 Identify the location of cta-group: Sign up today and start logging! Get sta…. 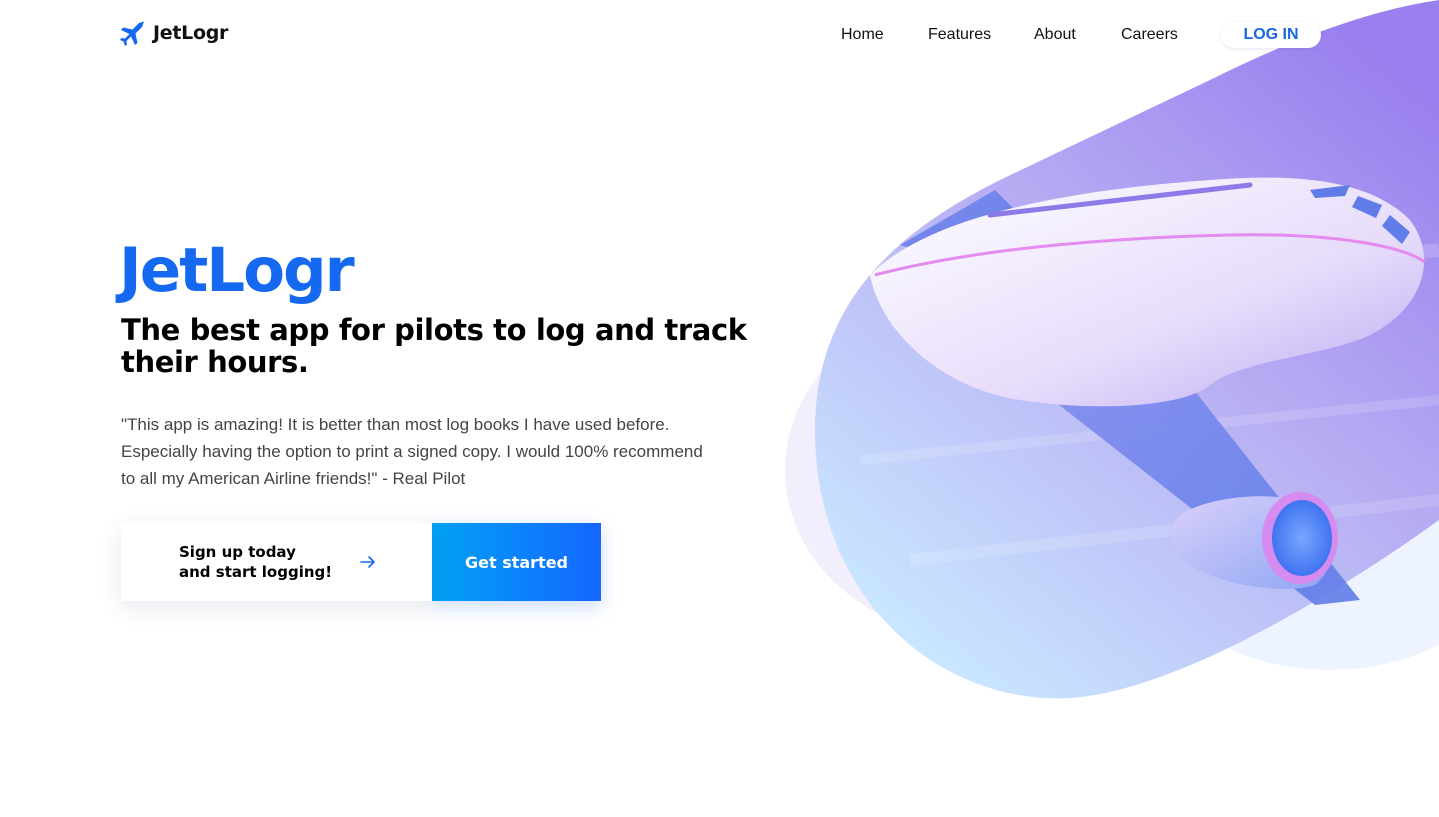
(361, 562).